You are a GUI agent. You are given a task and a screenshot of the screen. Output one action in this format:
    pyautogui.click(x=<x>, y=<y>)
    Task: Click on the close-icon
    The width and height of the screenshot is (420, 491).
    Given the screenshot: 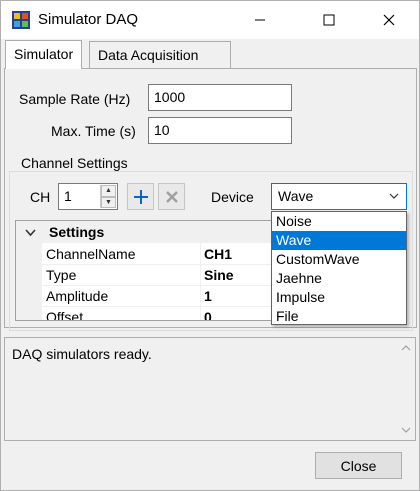 What is the action you would take?
    pyautogui.click(x=389, y=20)
    